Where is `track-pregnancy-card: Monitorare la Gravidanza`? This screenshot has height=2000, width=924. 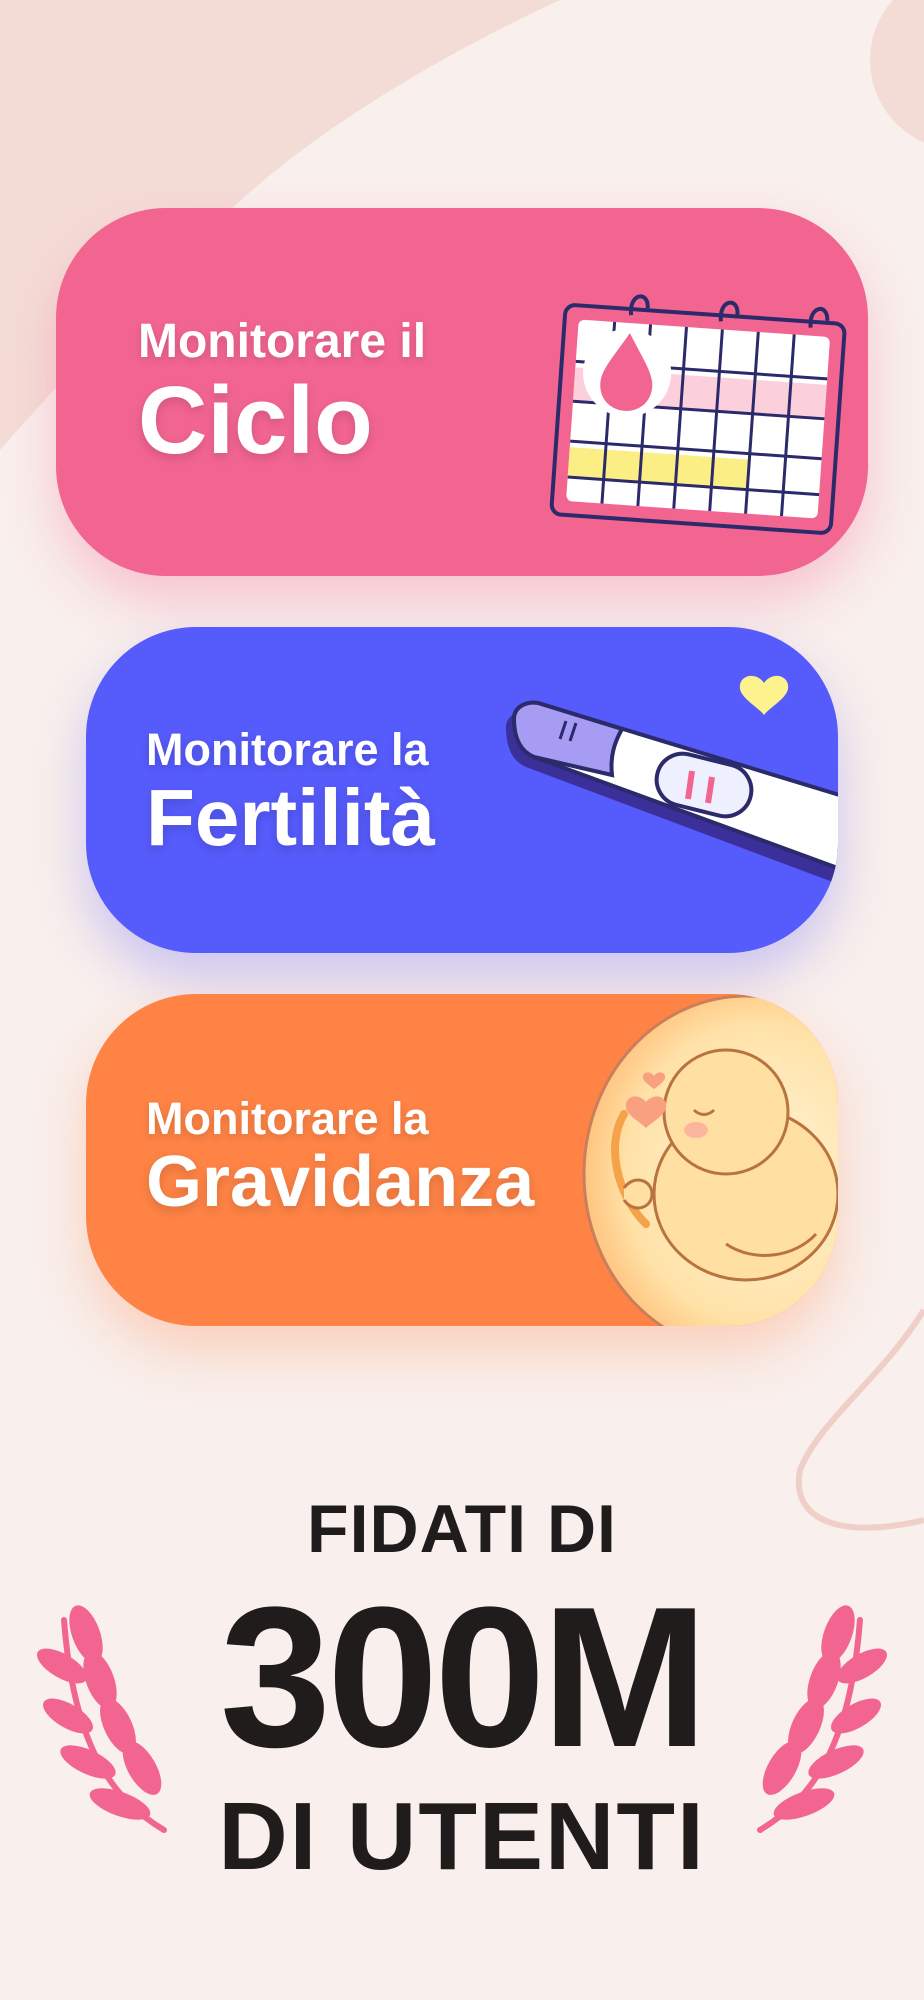
track-pregnancy-card: Monitorare la Gravidanza is located at coordinates (462, 1160).